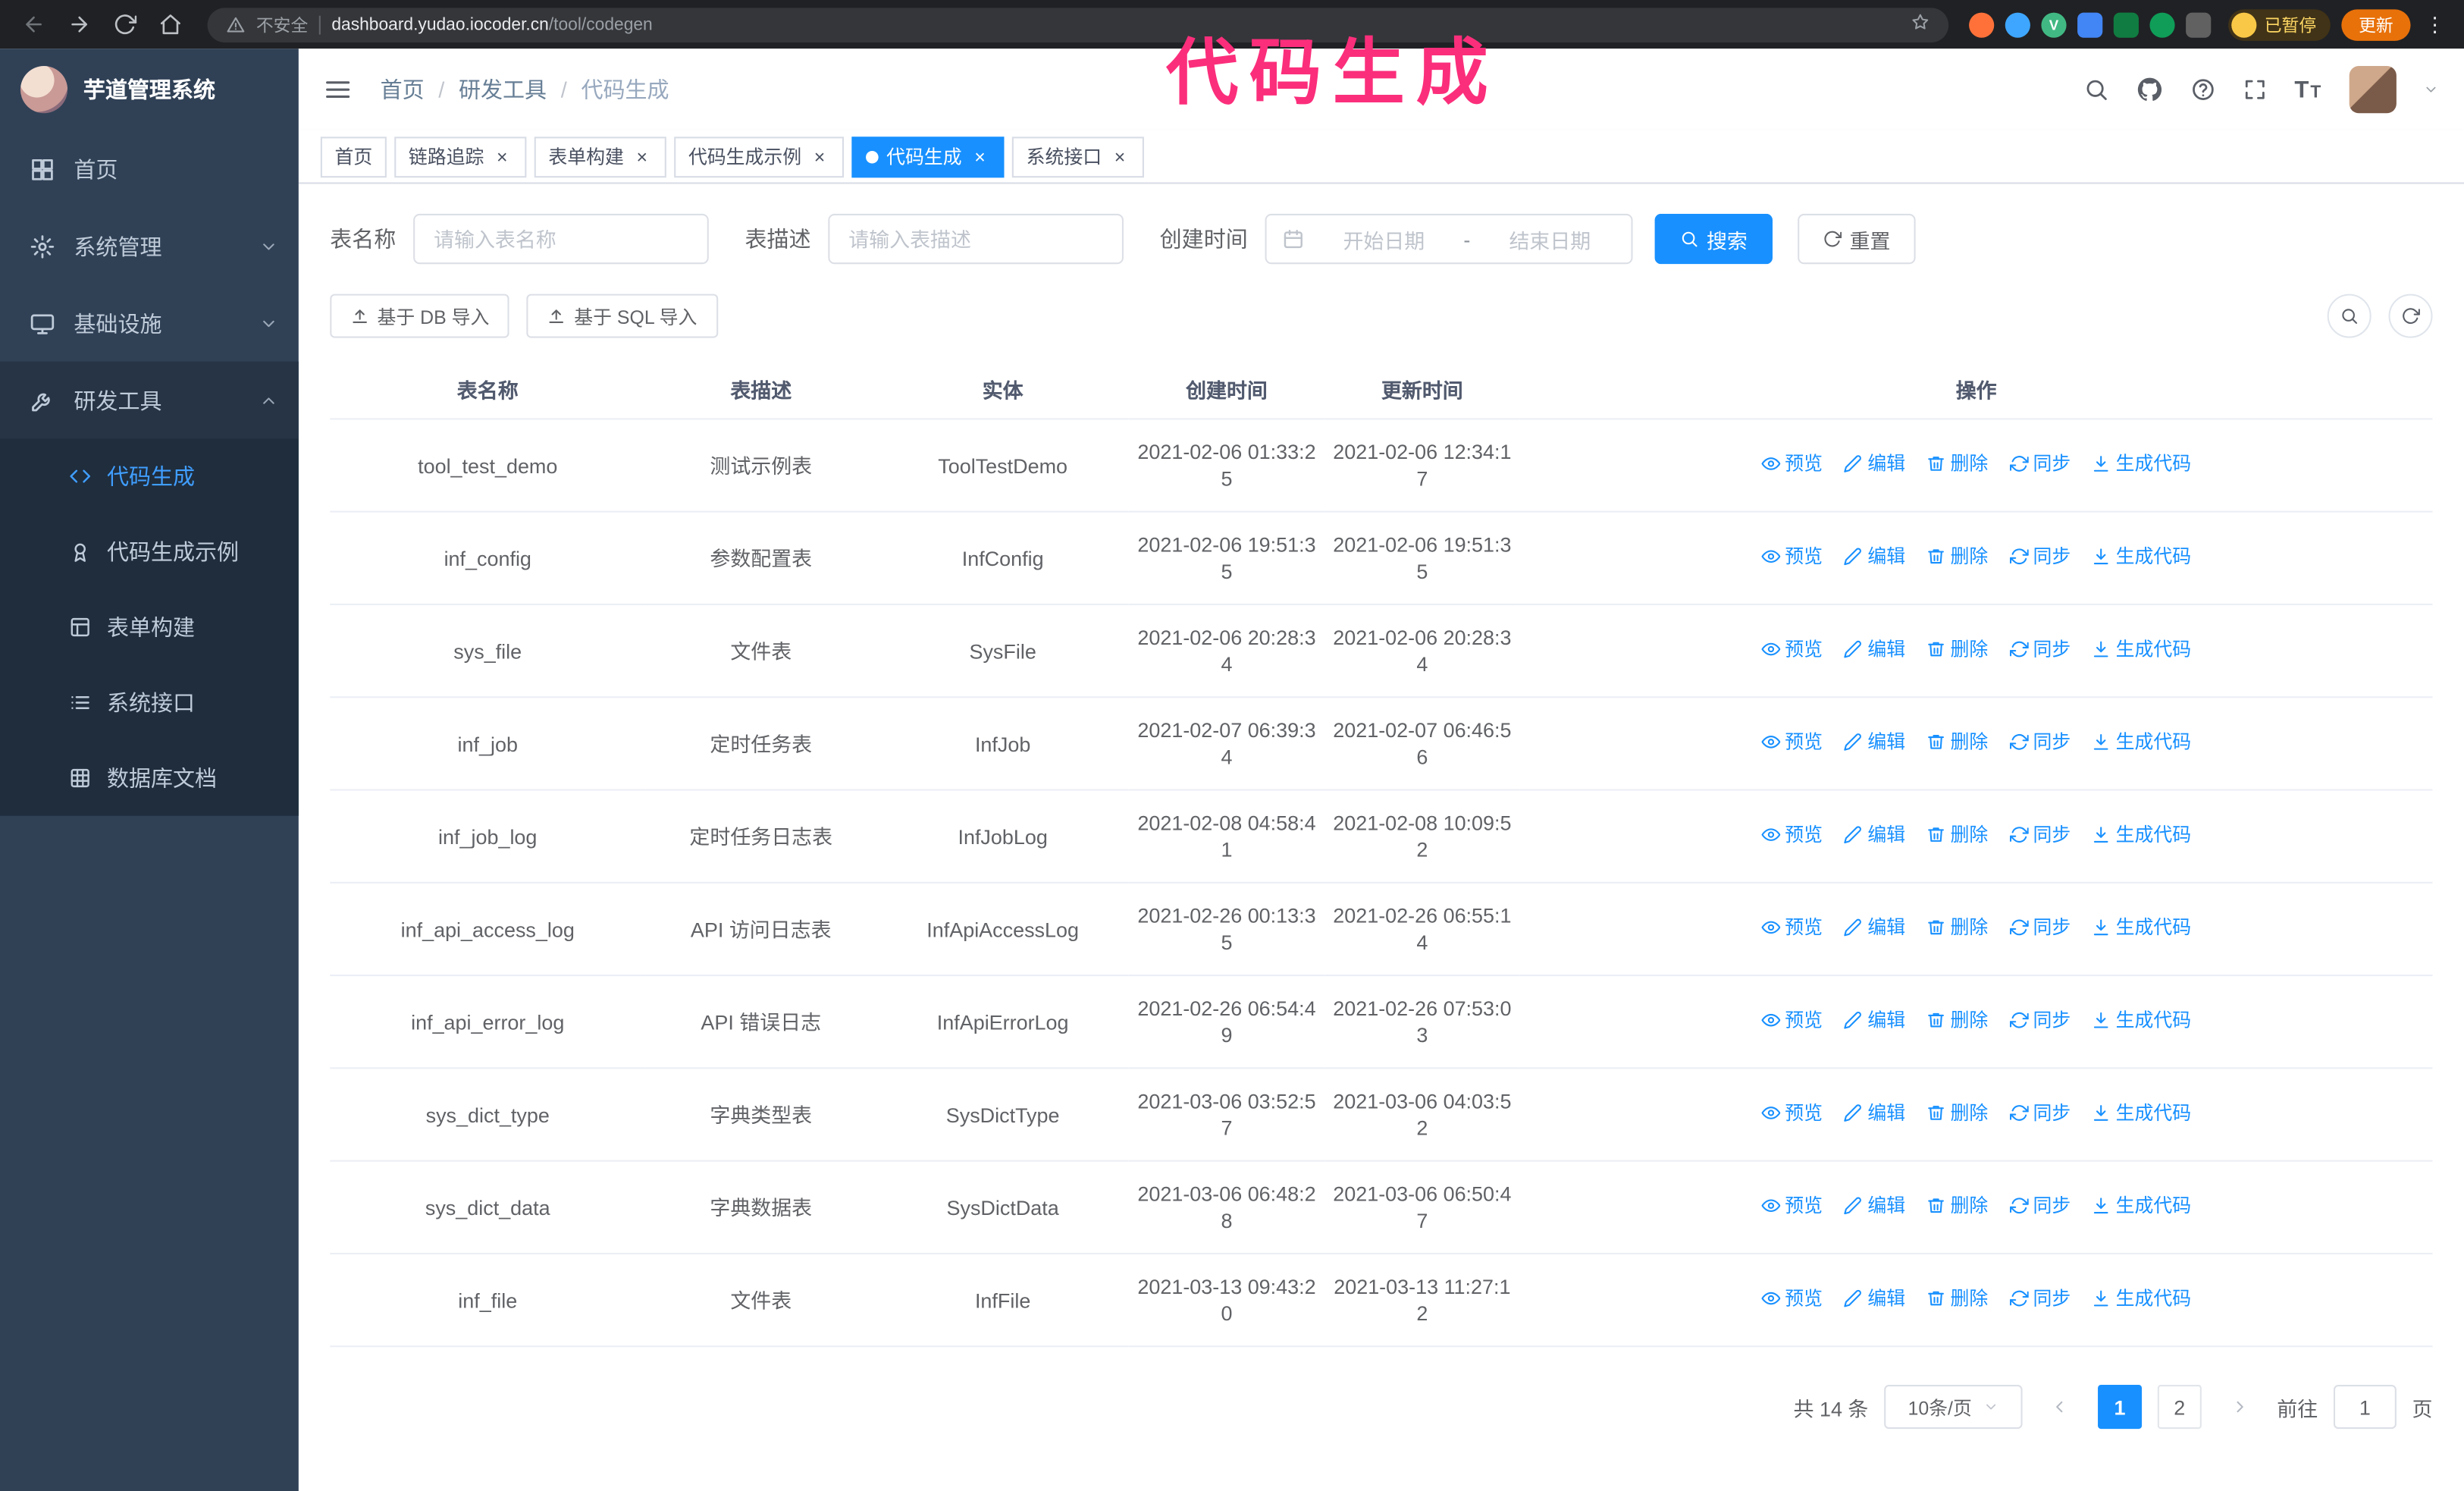 The height and width of the screenshot is (1491, 2464). What do you see at coordinates (2308, 90) in the screenshot?
I see `font-size-icon: TT` at bounding box center [2308, 90].